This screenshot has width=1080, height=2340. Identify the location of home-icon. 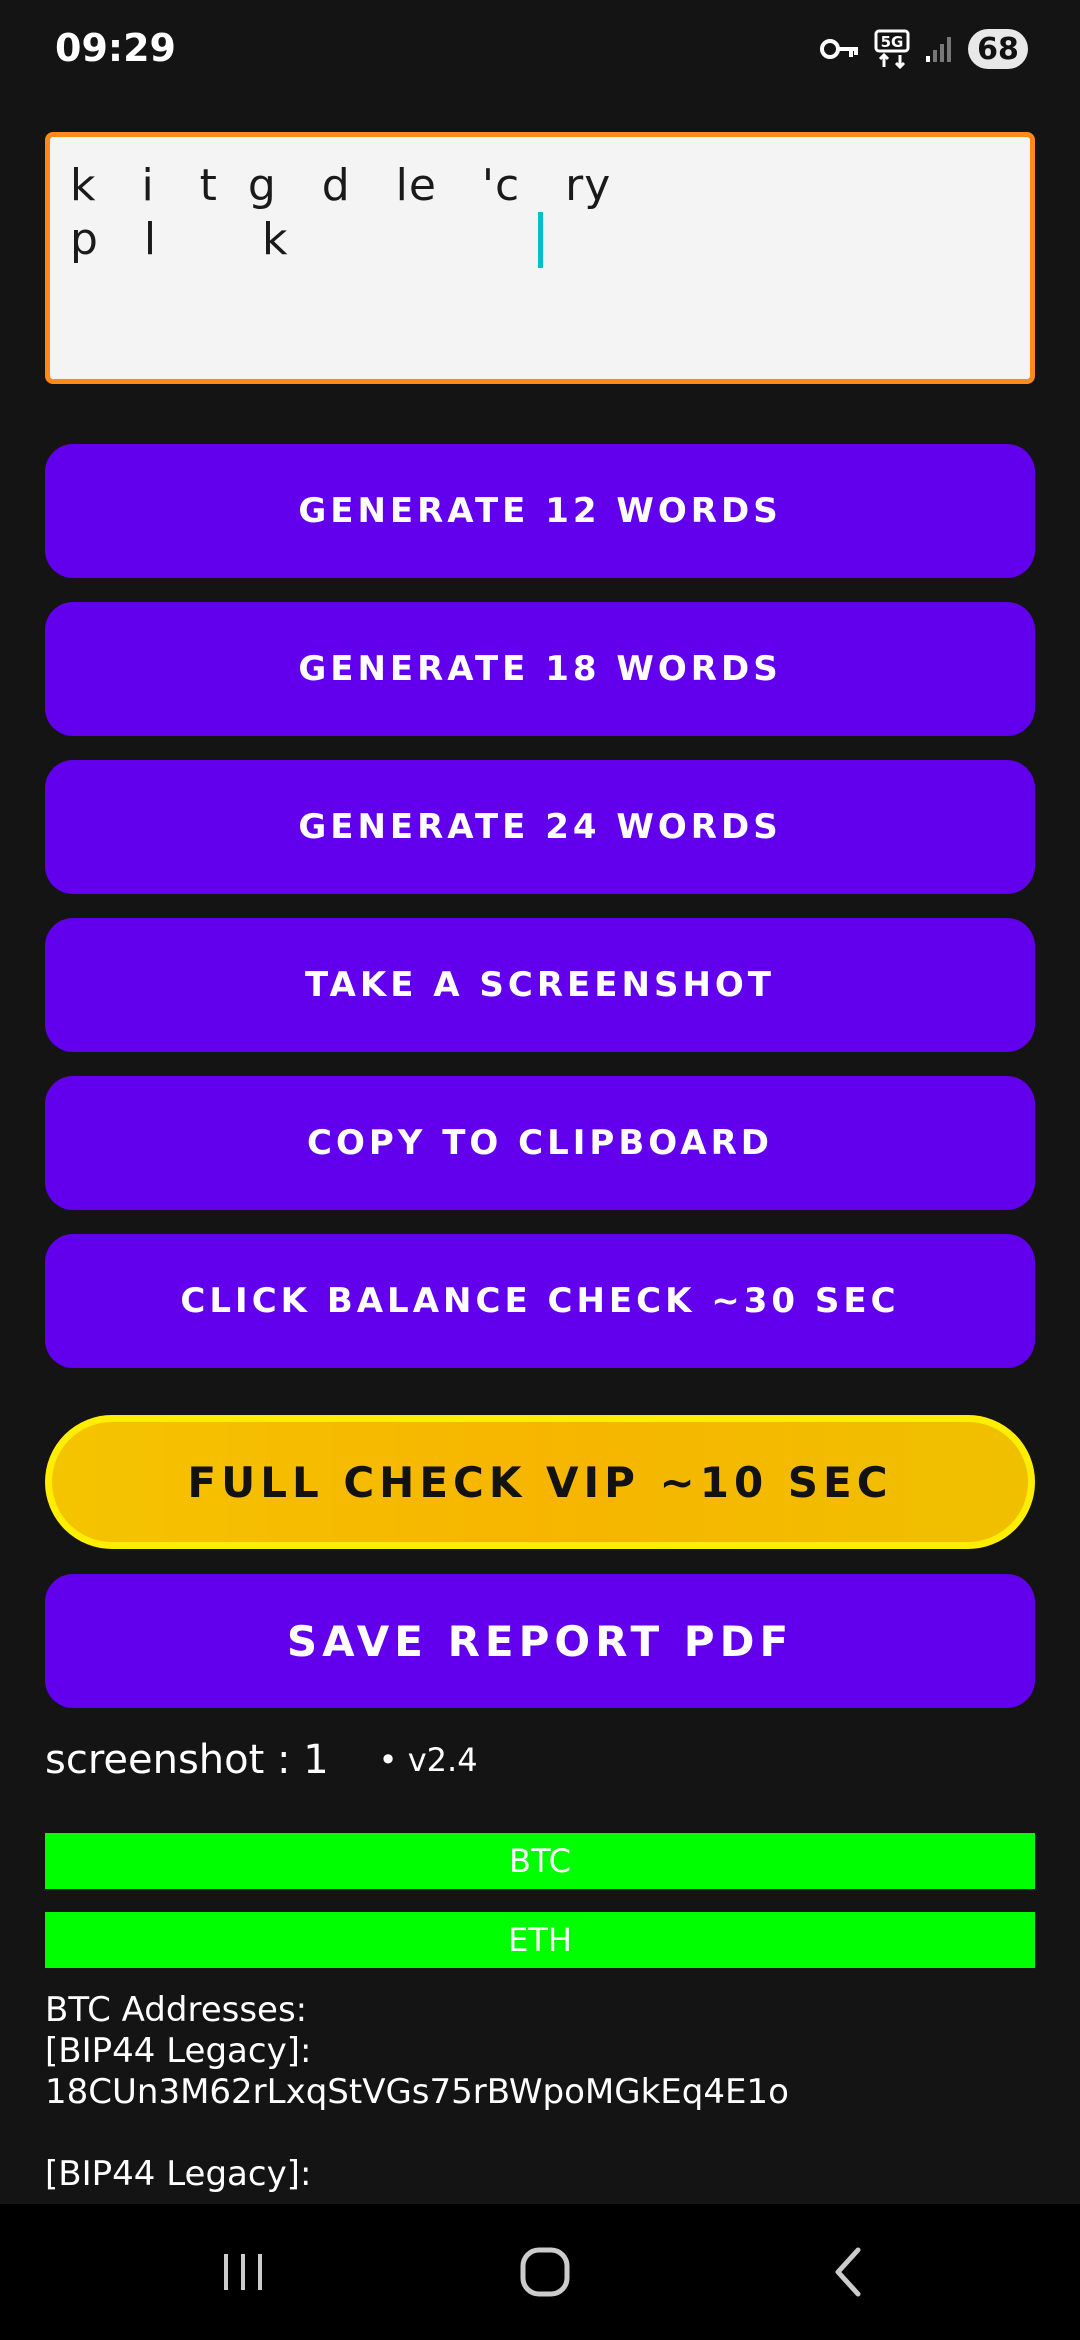
(545, 2272).